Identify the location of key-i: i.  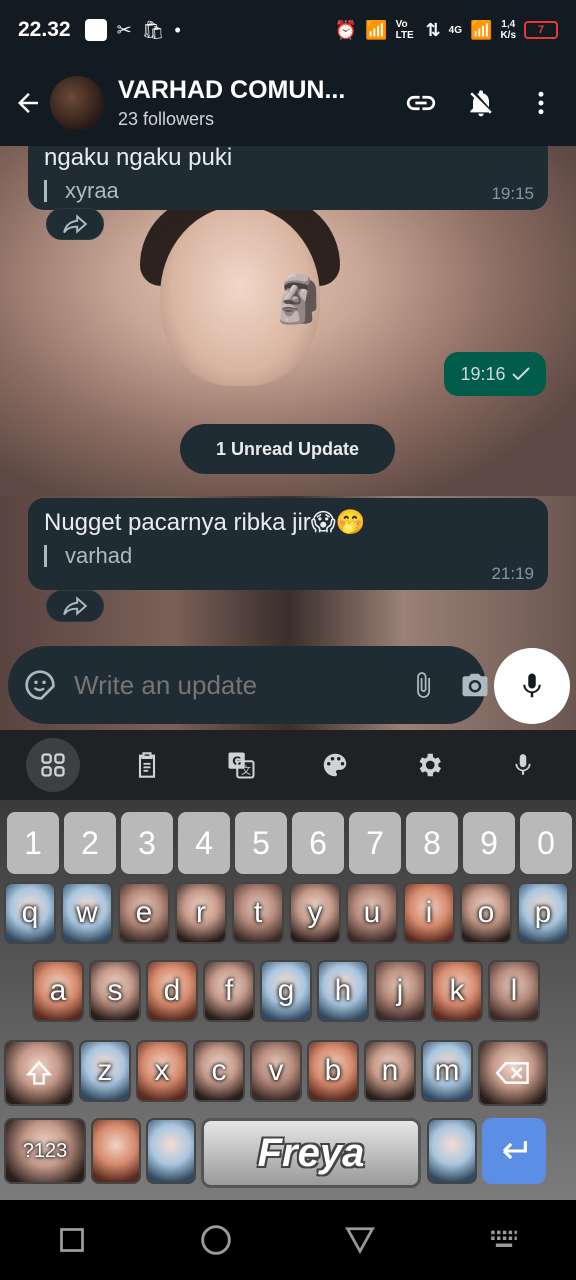
(429, 913).